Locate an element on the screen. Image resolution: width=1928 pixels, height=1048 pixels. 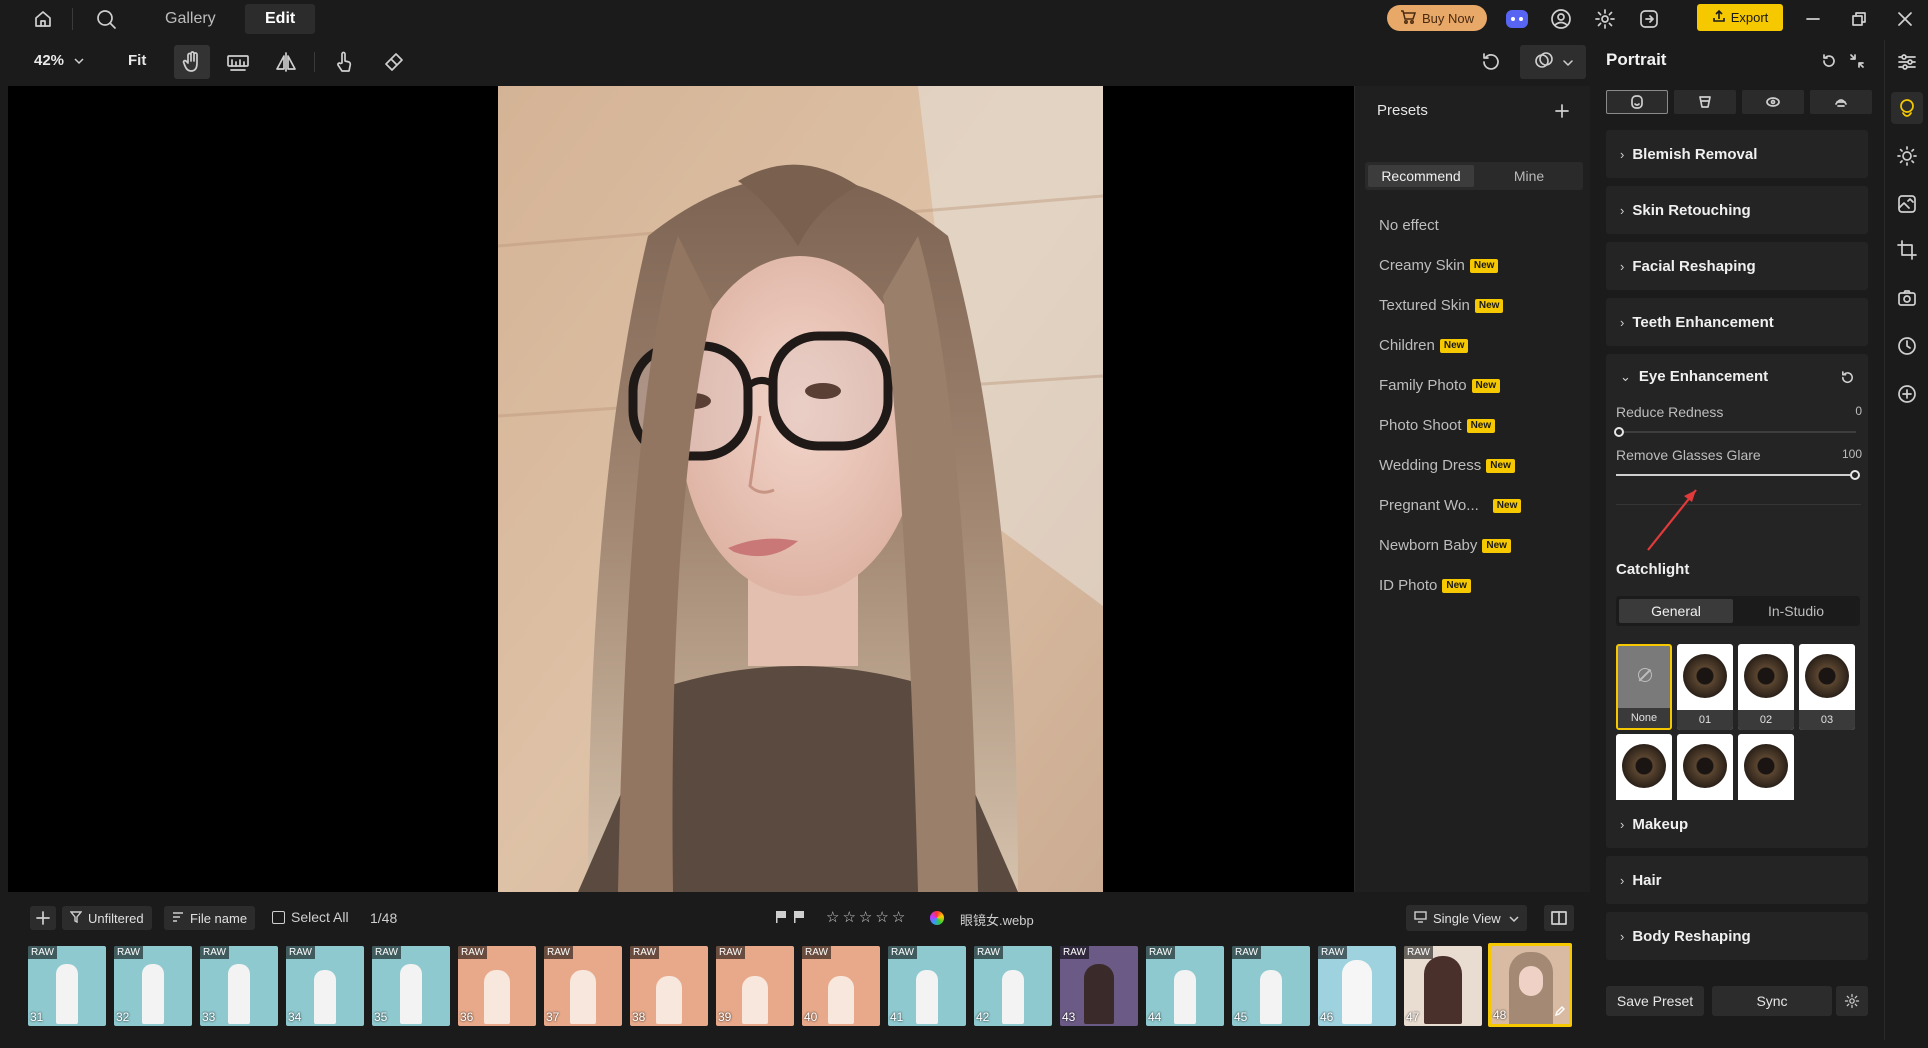
zoom-select: 42% is located at coordinates (59, 60).